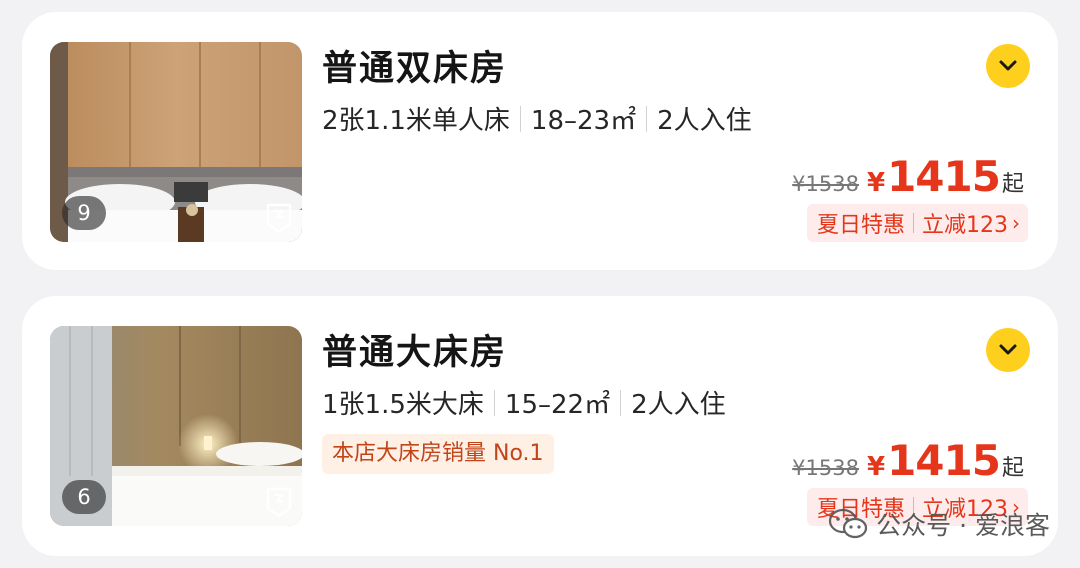 Image resolution: width=1080 pixels, height=568 pixels. I want to click on room-specs: 1张1.5米大床 15–22㎡ 2人入住, so click(524, 402).